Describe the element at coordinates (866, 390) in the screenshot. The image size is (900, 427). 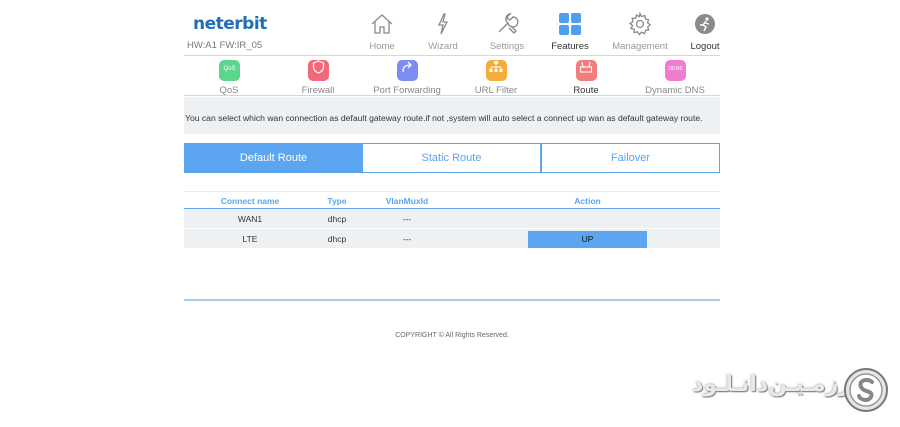
I see `watermark-logo-icon` at that location.